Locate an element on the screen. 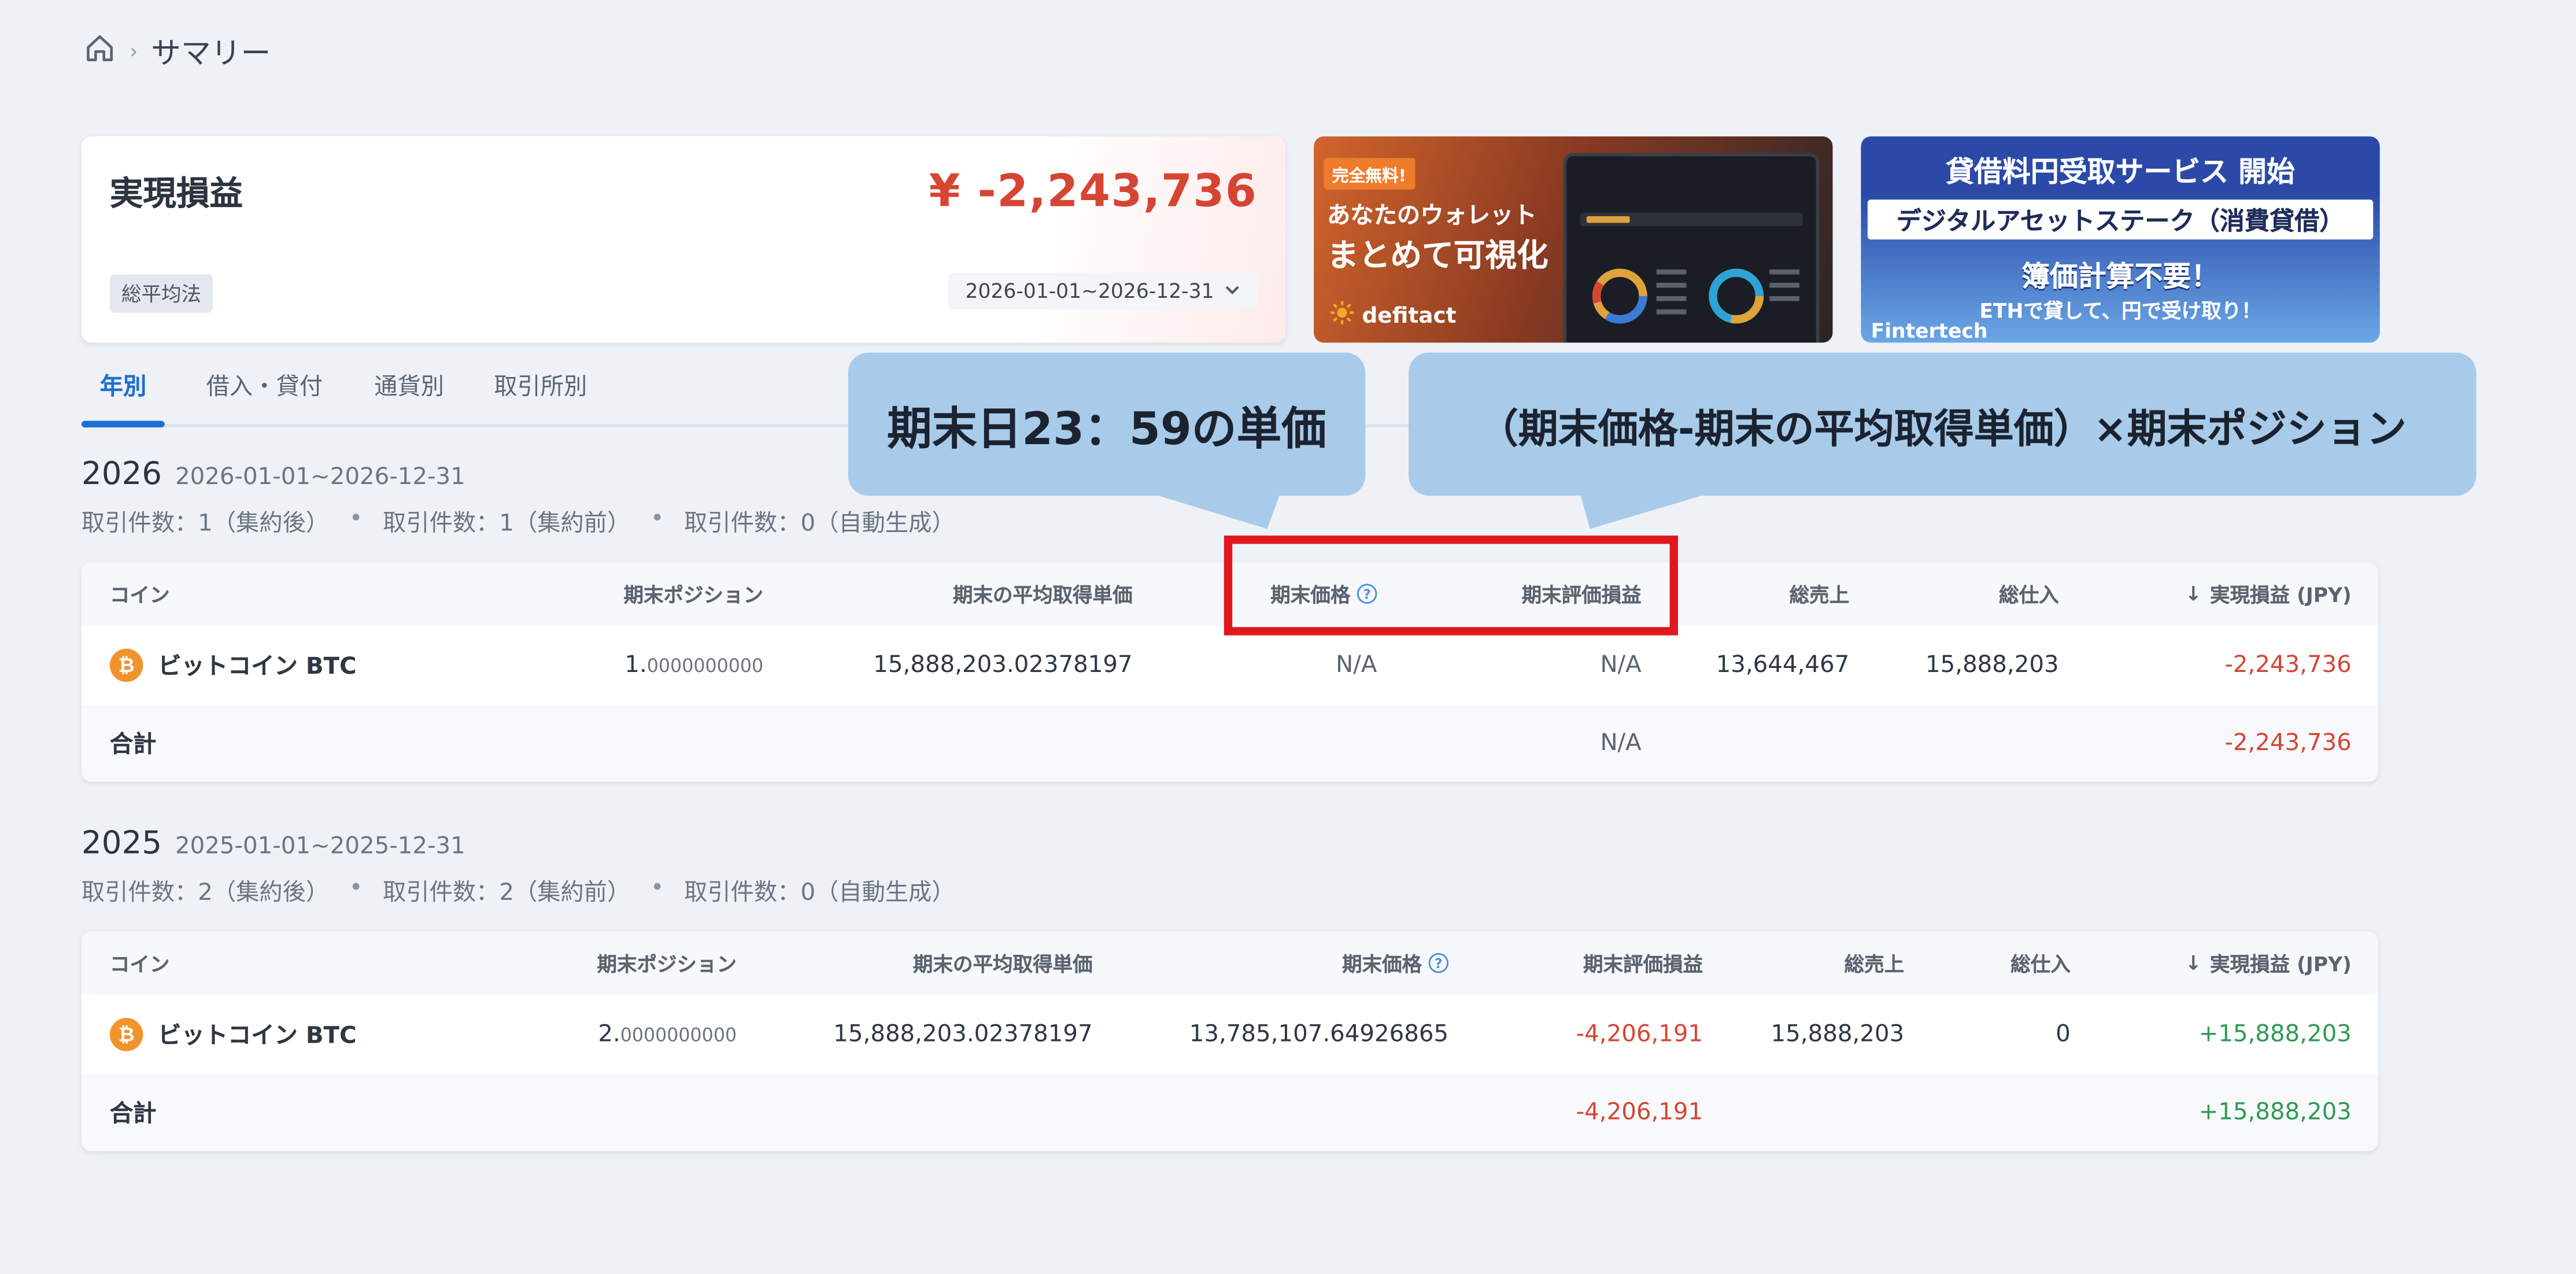  total-row: 合計 -4,206,191 +15,888,203 is located at coordinates (1229, 1112).